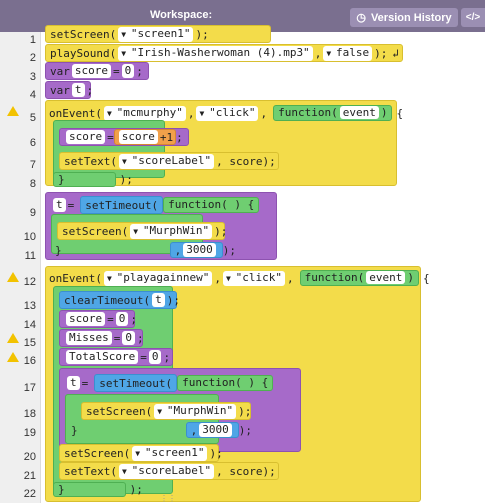  Describe the element at coordinates (32, 40) in the screenshot. I see `line-number: 1` at that location.